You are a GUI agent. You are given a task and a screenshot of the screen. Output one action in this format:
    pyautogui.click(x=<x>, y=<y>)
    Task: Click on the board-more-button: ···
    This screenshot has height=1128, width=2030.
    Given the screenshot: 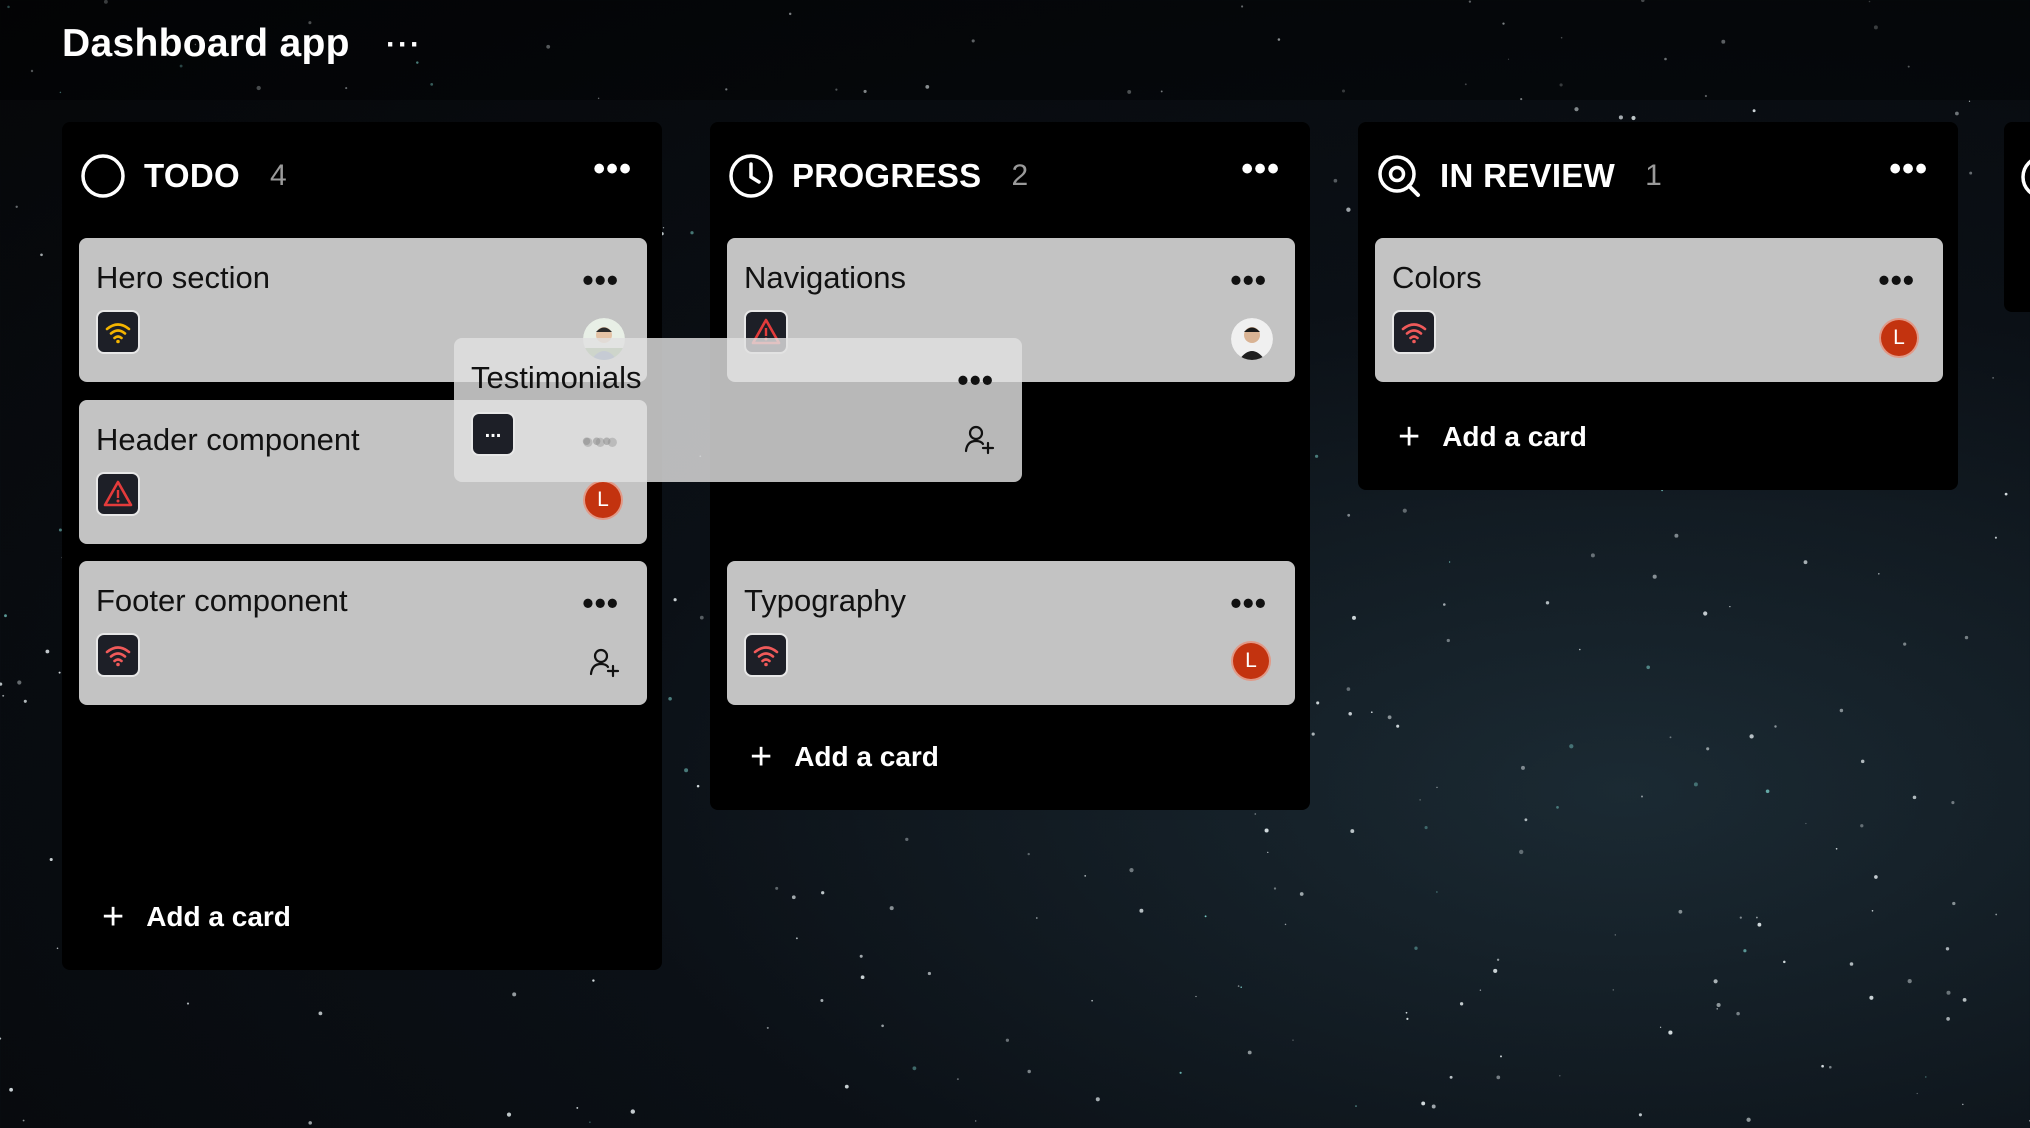 What is the action you would take?
    pyautogui.click(x=404, y=45)
    